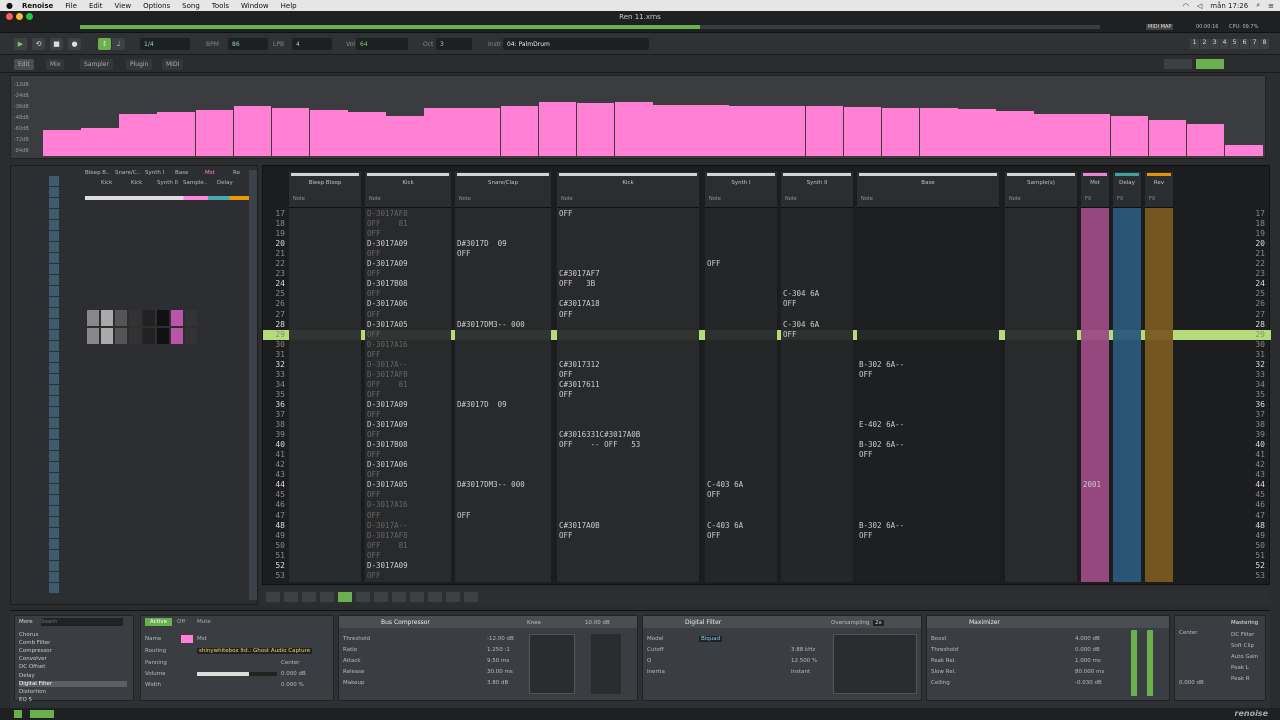 The width and height of the screenshot is (1280, 720). I want to click on pattern-step-field: 1/4, so click(165, 44).